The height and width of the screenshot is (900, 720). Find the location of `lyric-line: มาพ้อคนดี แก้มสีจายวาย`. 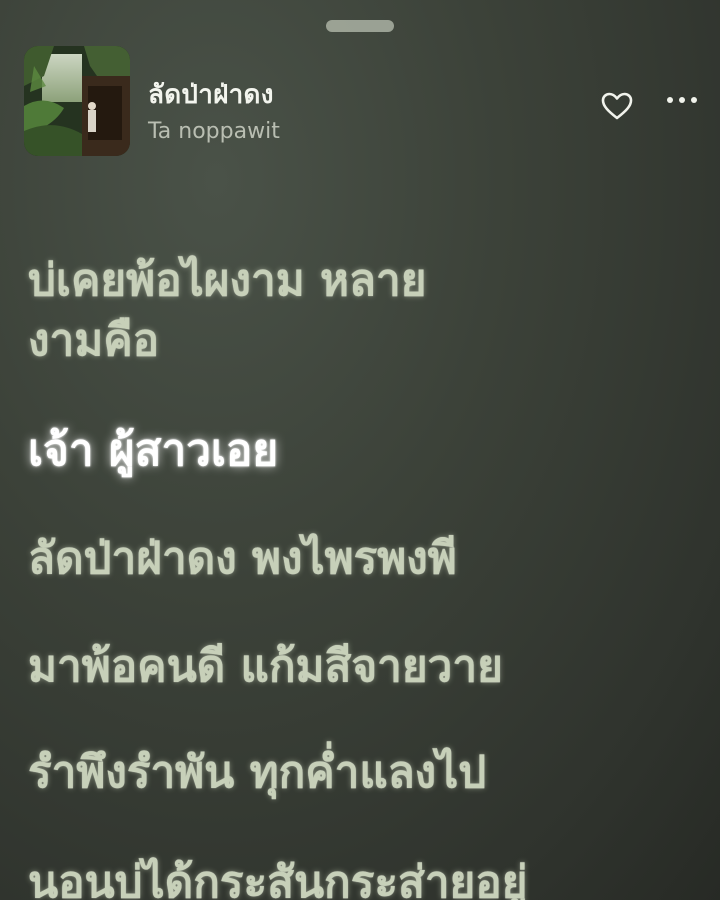

lyric-line: มาพ้อคนดี แก้มสีจายวาย is located at coordinates (265, 667).